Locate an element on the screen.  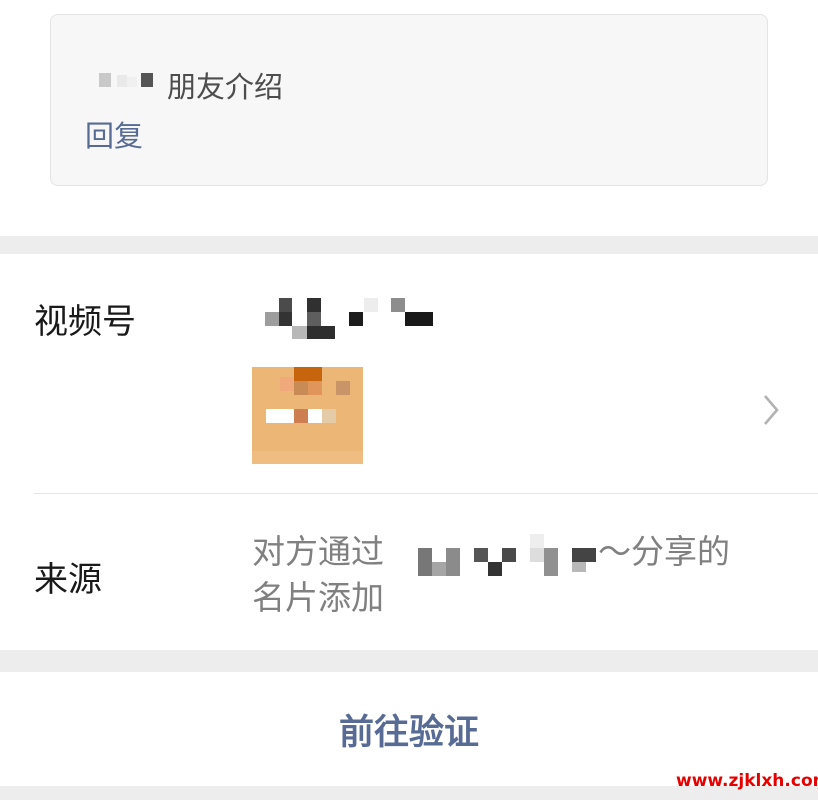
watermark-text: www.zjklxh.com is located at coordinates (747, 781).